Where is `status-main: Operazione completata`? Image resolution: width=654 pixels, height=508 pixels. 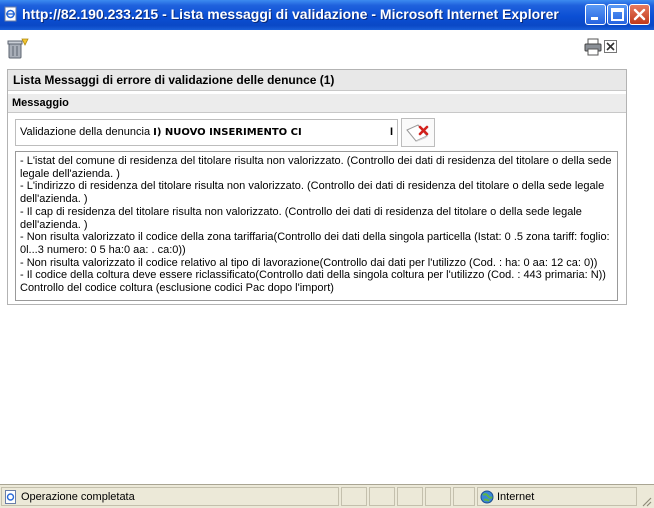
status-main: Operazione completata is located at coordinates (170, 496).